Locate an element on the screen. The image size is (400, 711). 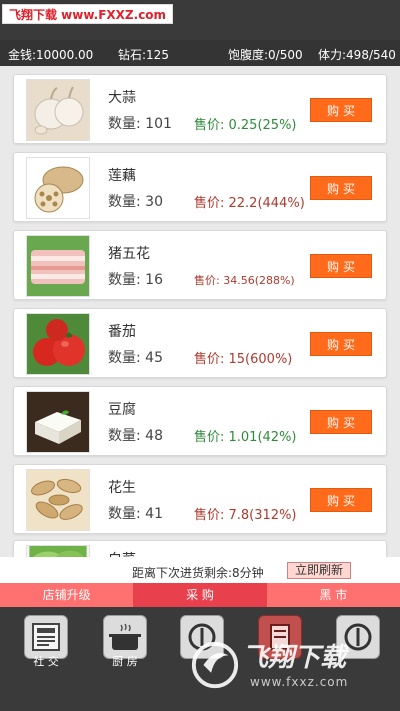
item-quantity: 数量: 101 is located at coordinates (140, 124).